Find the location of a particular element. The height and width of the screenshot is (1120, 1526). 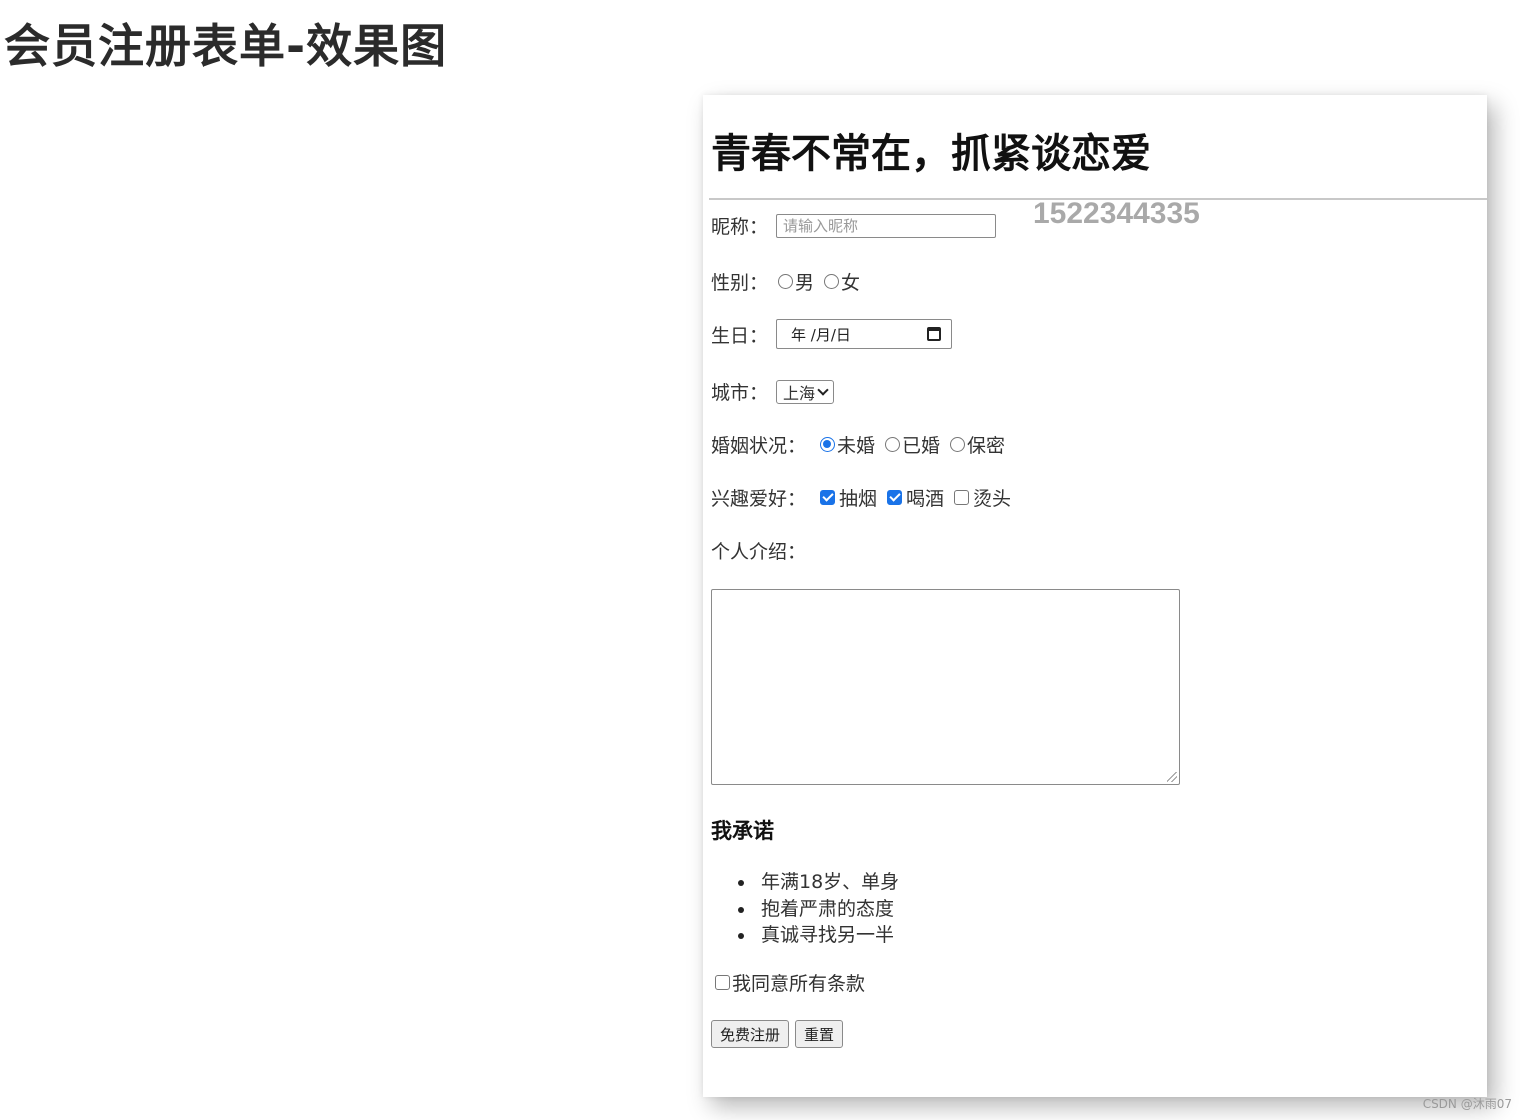

birthday-row: 生日： 年 /月/日 is located at coordinates (832, 334).